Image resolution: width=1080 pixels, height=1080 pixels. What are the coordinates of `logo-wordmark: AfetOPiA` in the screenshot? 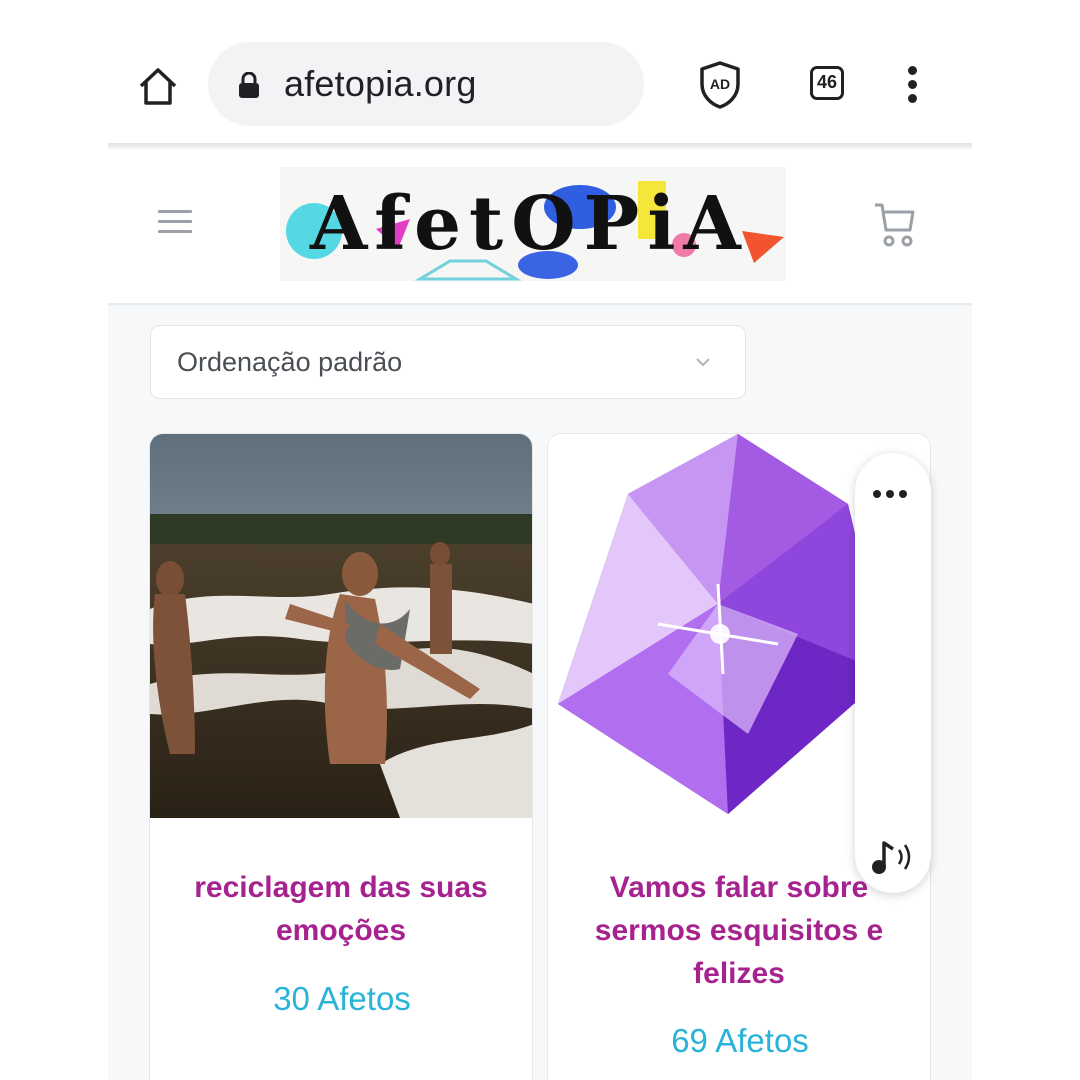 It's located at (529, 224).